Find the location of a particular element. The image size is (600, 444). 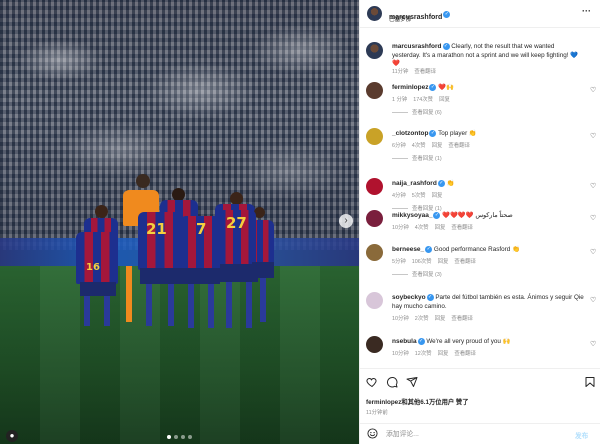

next-photo-button: › is located at coordinates (346, 221).